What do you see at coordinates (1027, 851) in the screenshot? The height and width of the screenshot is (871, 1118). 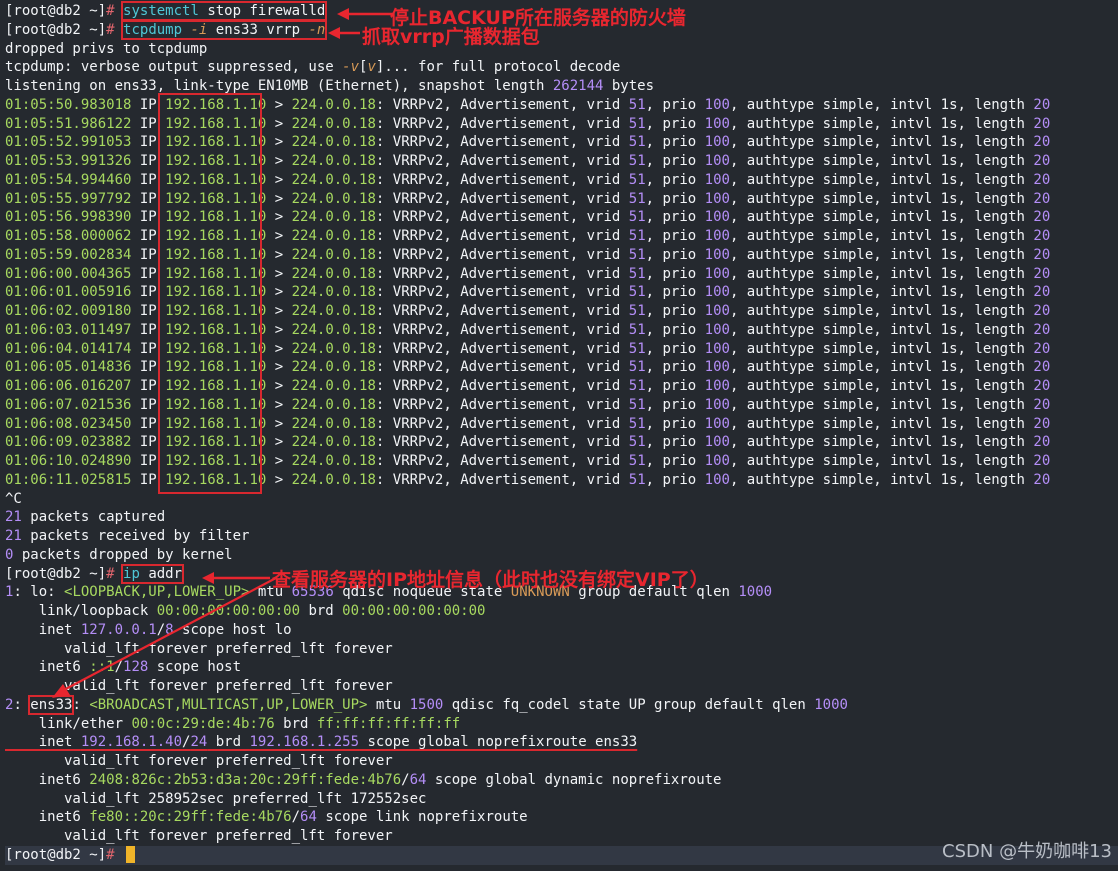 I see `watermark: CSDN @牛奶咖啡13` at bounding box center [1027, 851].